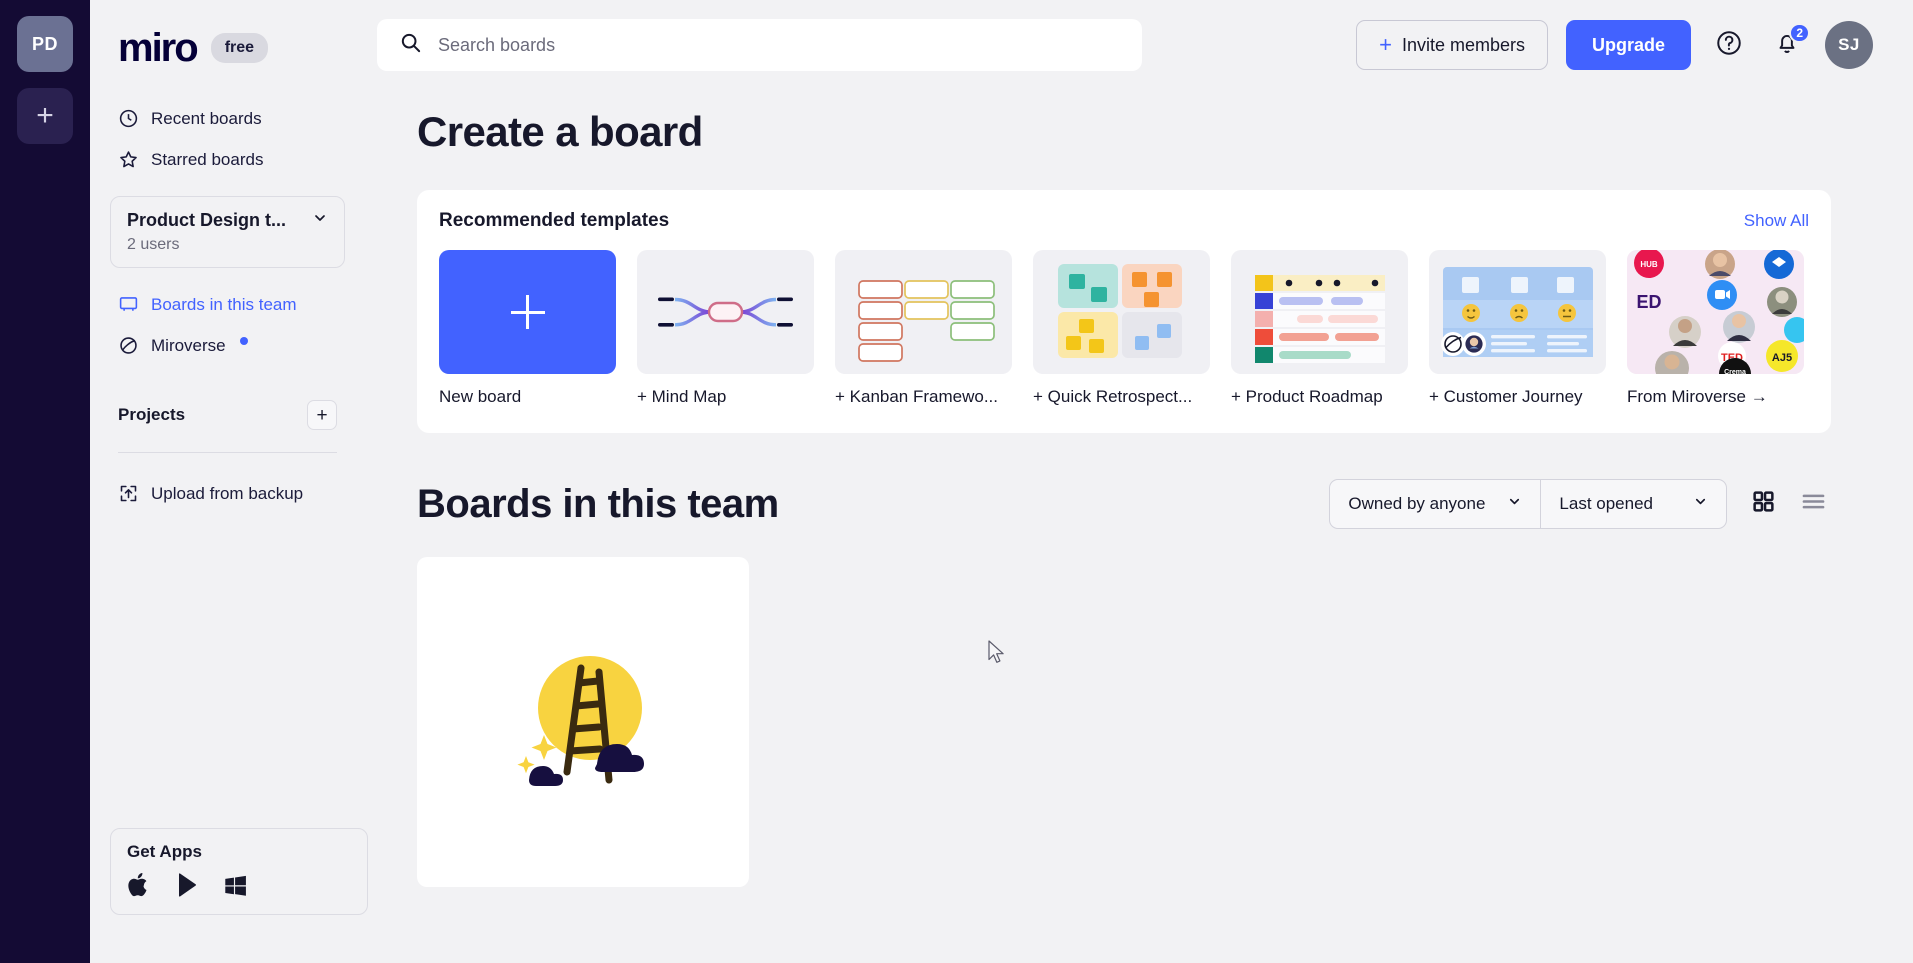  Describe the element at coordinates (1319, 312) in the screenshot. I see `roadmap-thumbnail` at that location.